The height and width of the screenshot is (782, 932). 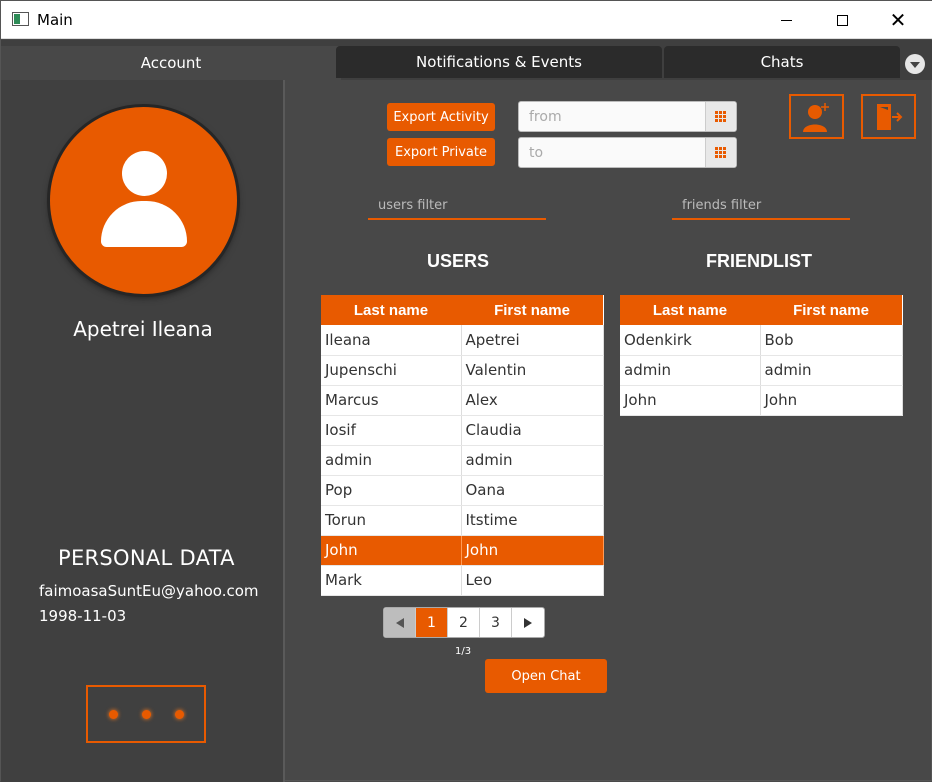 I want to click on to-date-field: to, so click(x=627, y=152).